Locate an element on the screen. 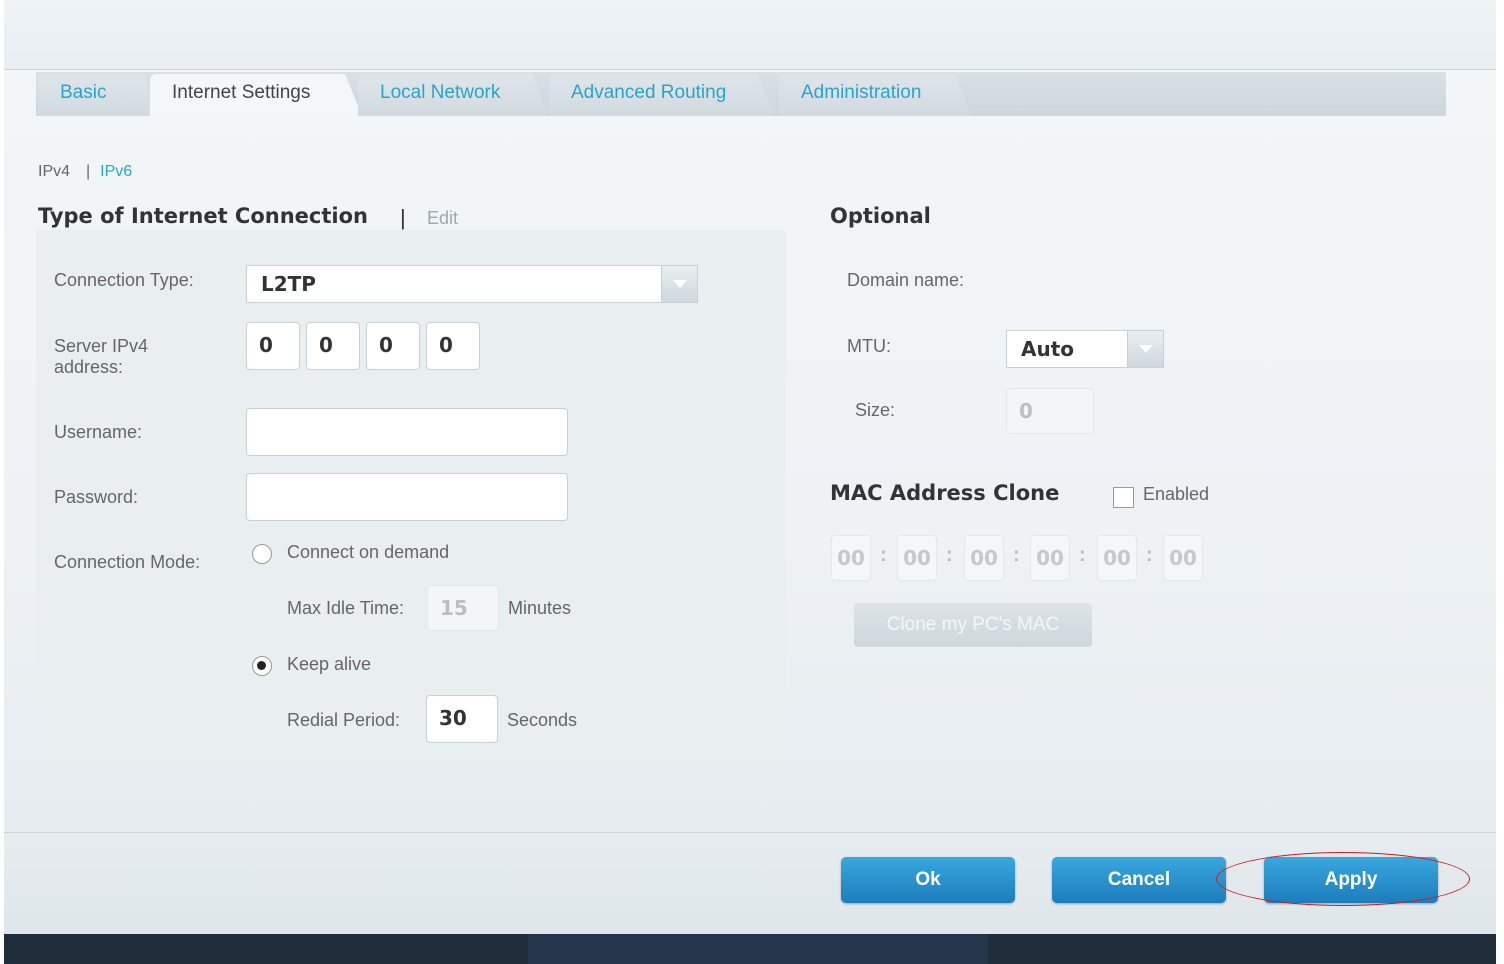 This screenshot has width=1504, height=964. taskbar is located at coordinates (750, 949).